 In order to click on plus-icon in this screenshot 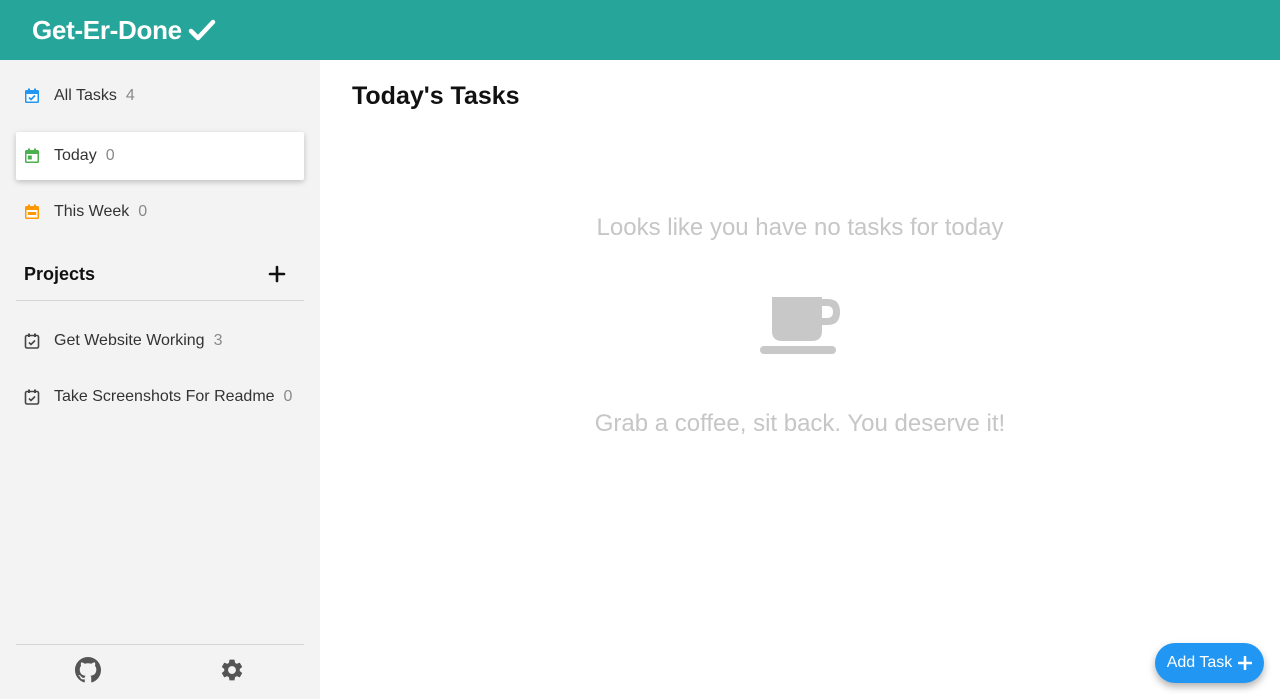, I will do `click(1245, 663)`.